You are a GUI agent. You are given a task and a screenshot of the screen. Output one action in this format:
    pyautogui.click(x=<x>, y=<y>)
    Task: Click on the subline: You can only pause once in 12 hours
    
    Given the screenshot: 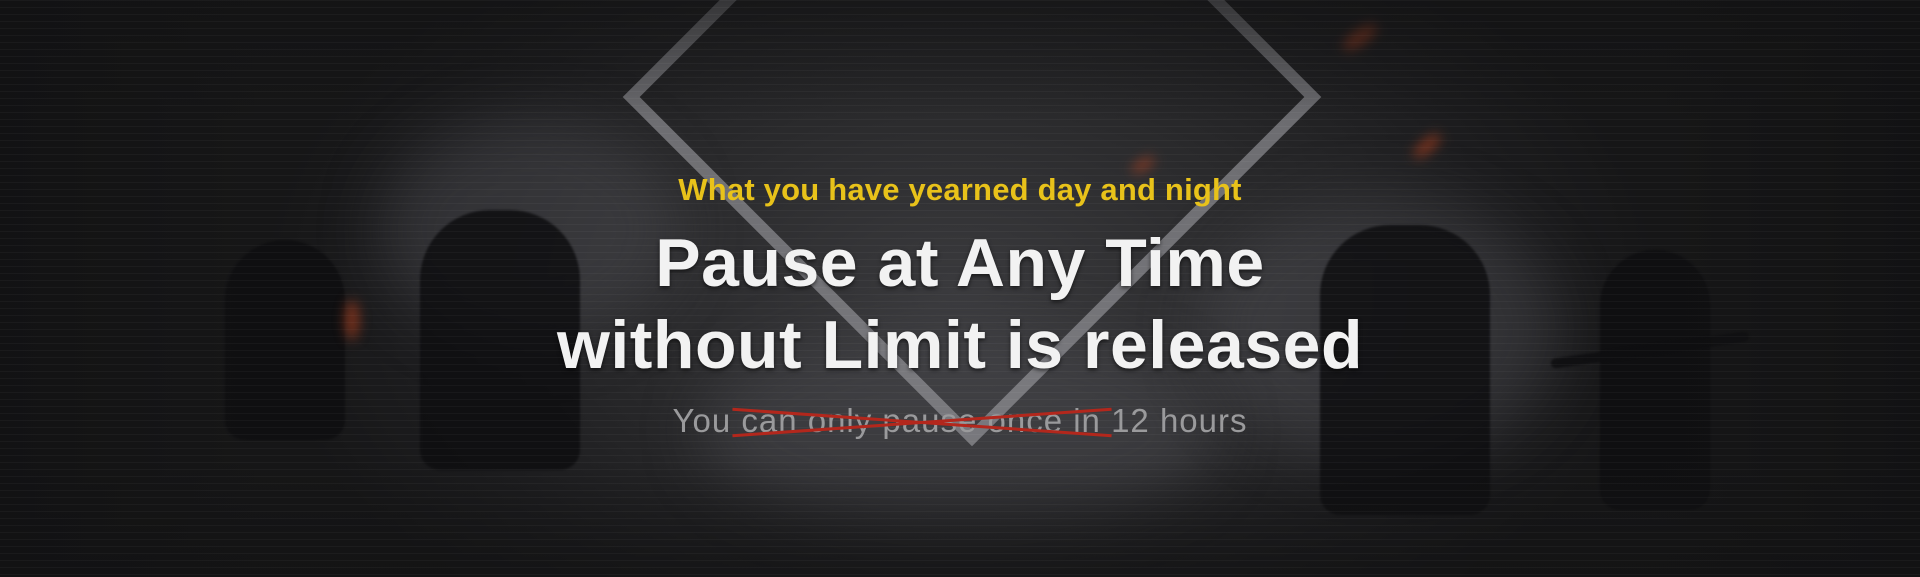 What is the action you would take?
    pyautogui.click(x=960, y=421)
    